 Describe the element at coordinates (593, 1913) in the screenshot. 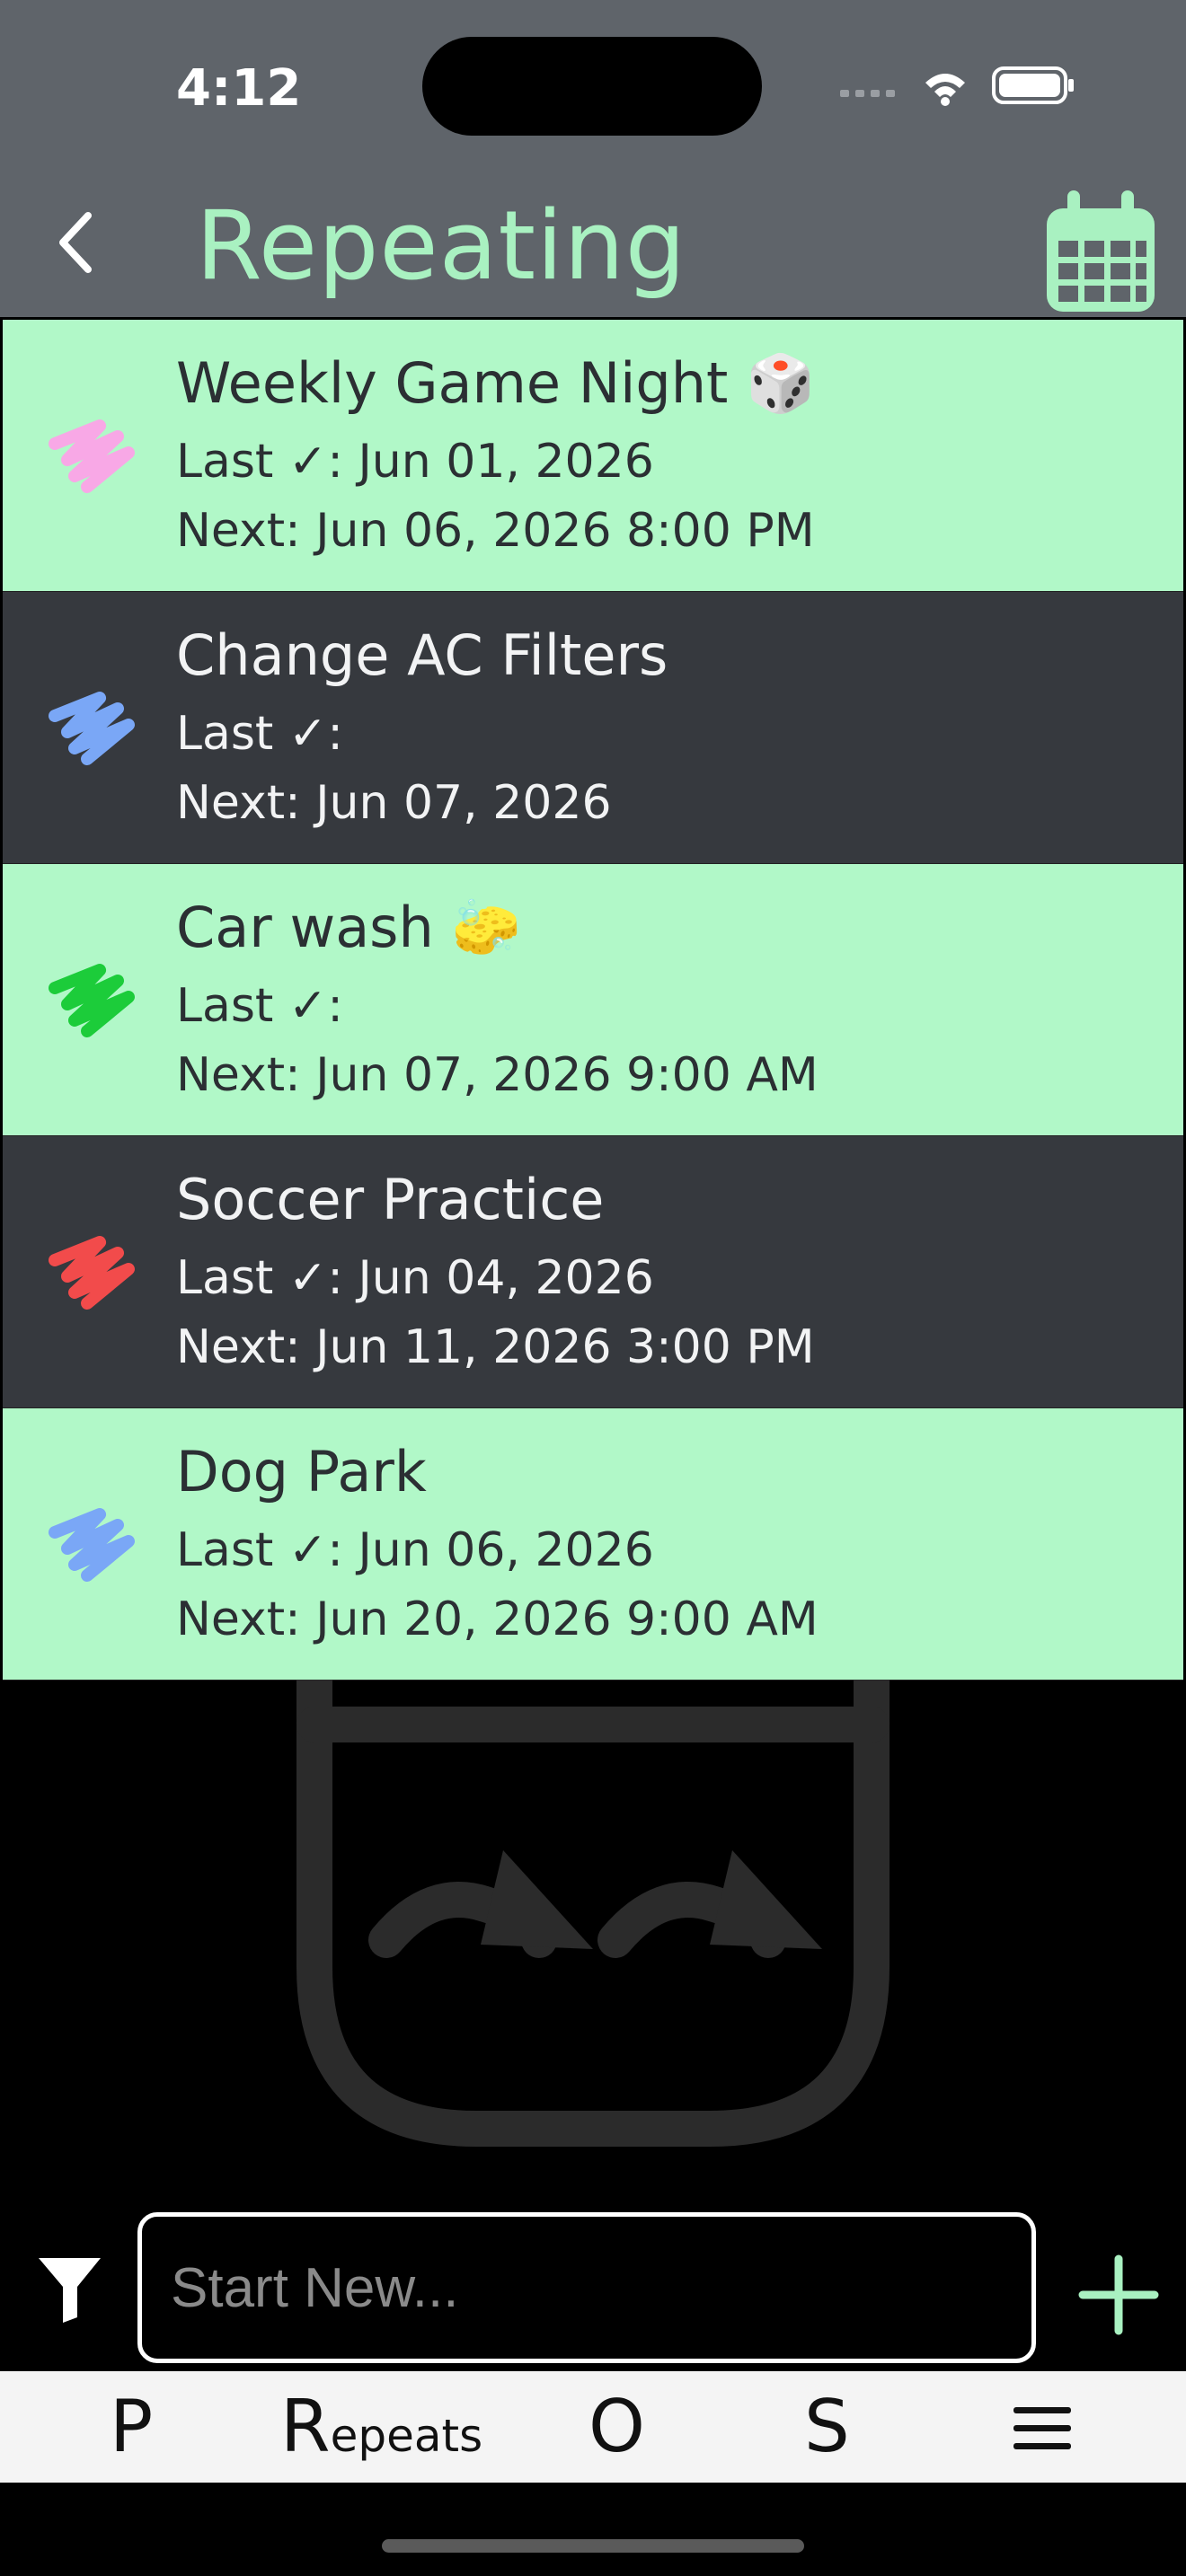

I see `repeat-watermark-icon` at that location.